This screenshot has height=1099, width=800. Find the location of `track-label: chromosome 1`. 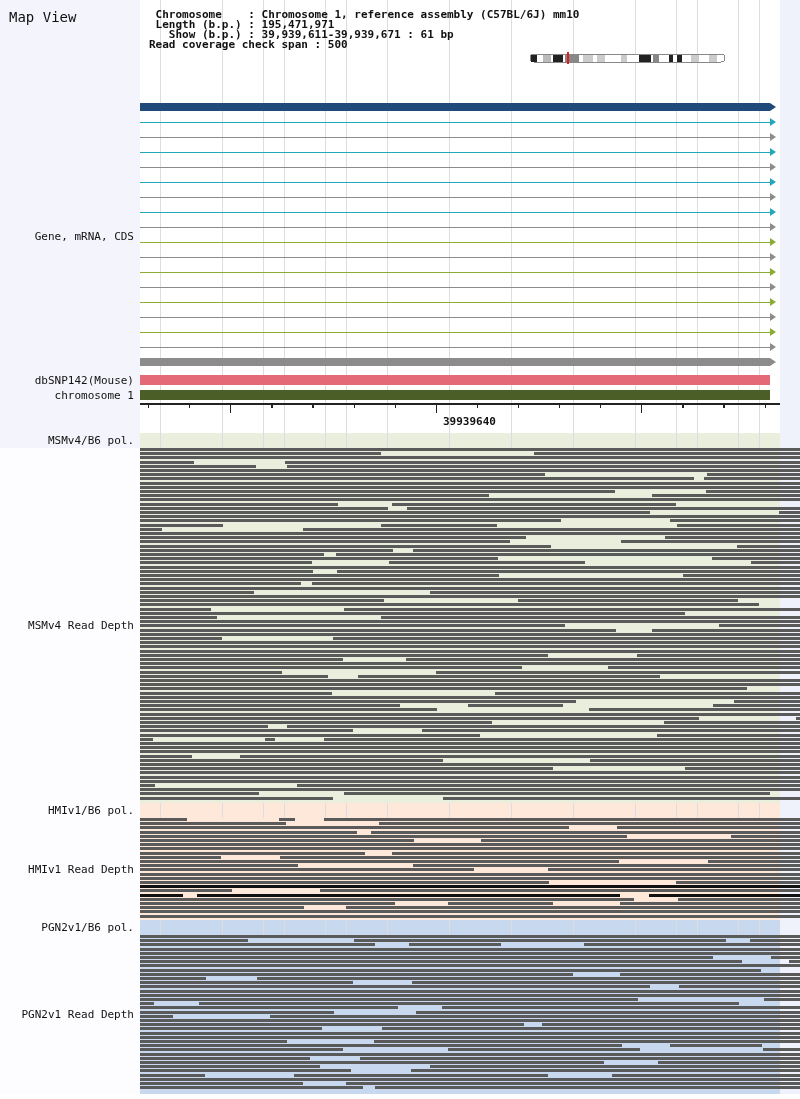

track-label: chromosome 1 is located at coordinates (94, 395).